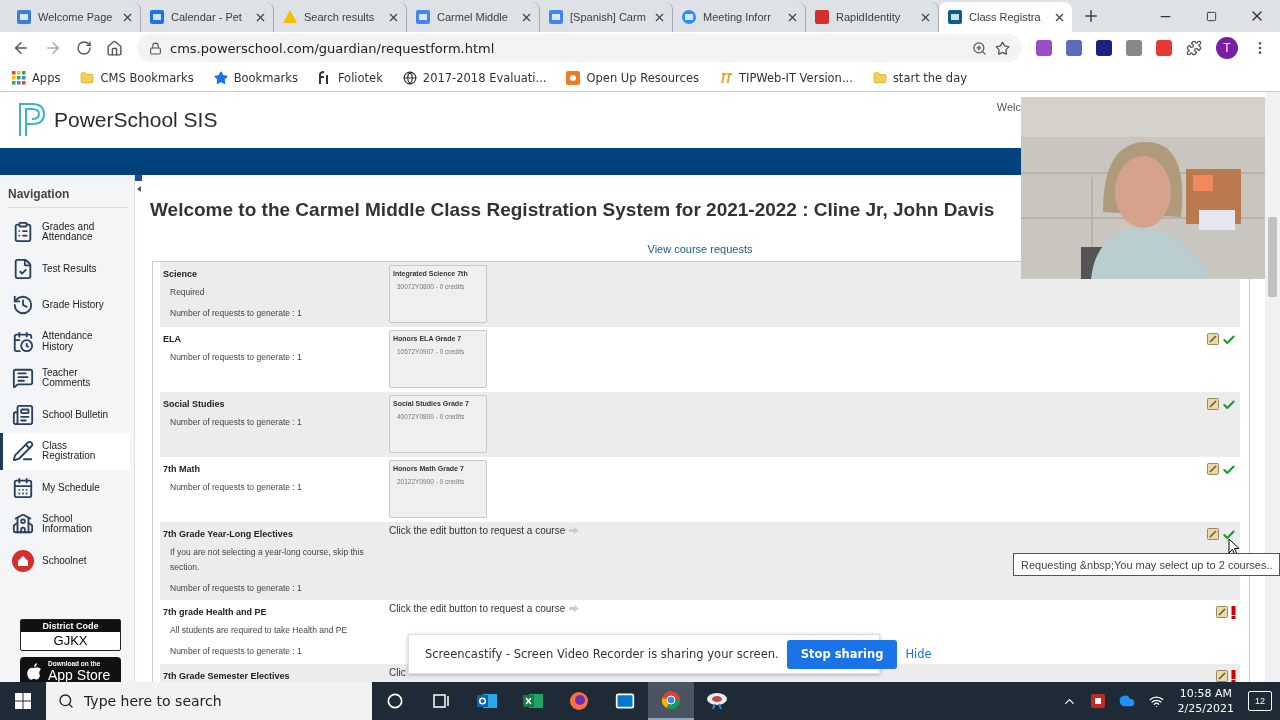 This screenshot has height=720, width=1280. Describe the element at coordinates (265, 77) in the screenshot. I see `bookmark: Bookmarks` at that location.